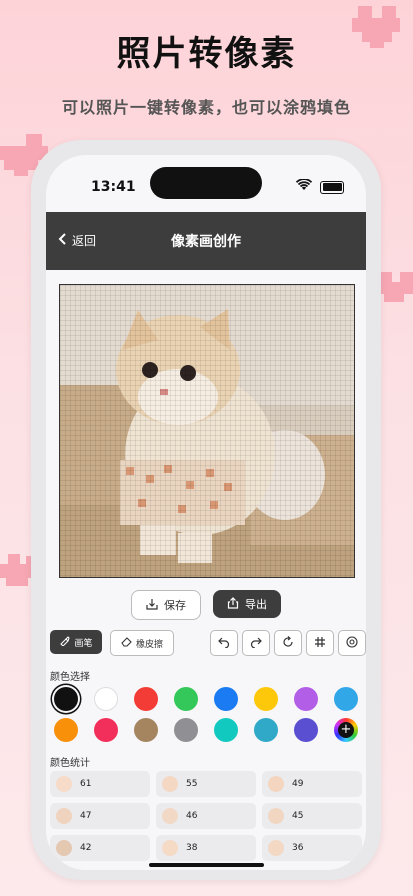 Image resolution: width=413 pixels, height=896 pixels. Describe the element at coordinates (208, 643) in the screenshot. I see `tool-bar: 画笔 橡皮擦` at that location.